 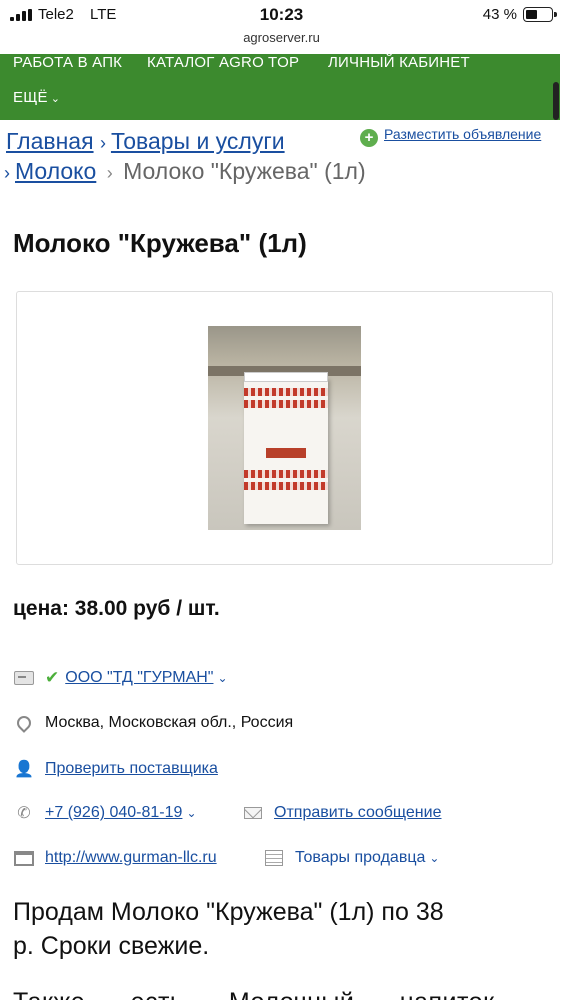 I want to click on breadcrumb-current: Молоко "Кружева" (1л), so click(x=244, y=171).